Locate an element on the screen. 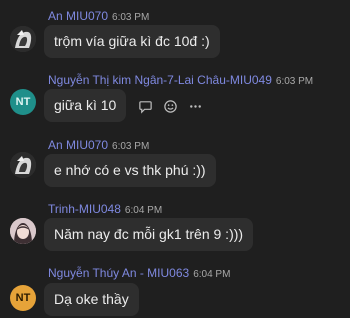 This screenshot has width=350, height=318. message-actions is located at coordinates (170, 106).